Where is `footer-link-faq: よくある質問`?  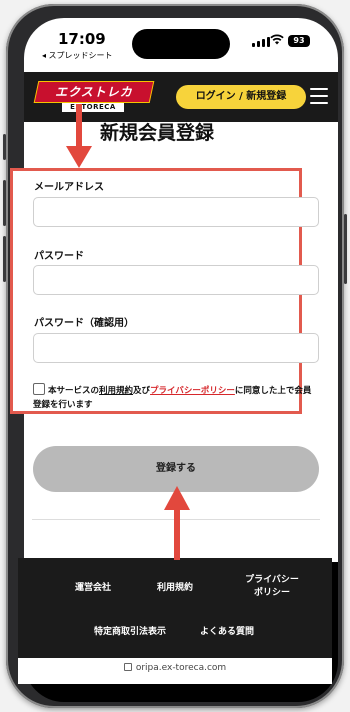 footer-link-faq: よくある質問 is located at coordinates (227, 630).